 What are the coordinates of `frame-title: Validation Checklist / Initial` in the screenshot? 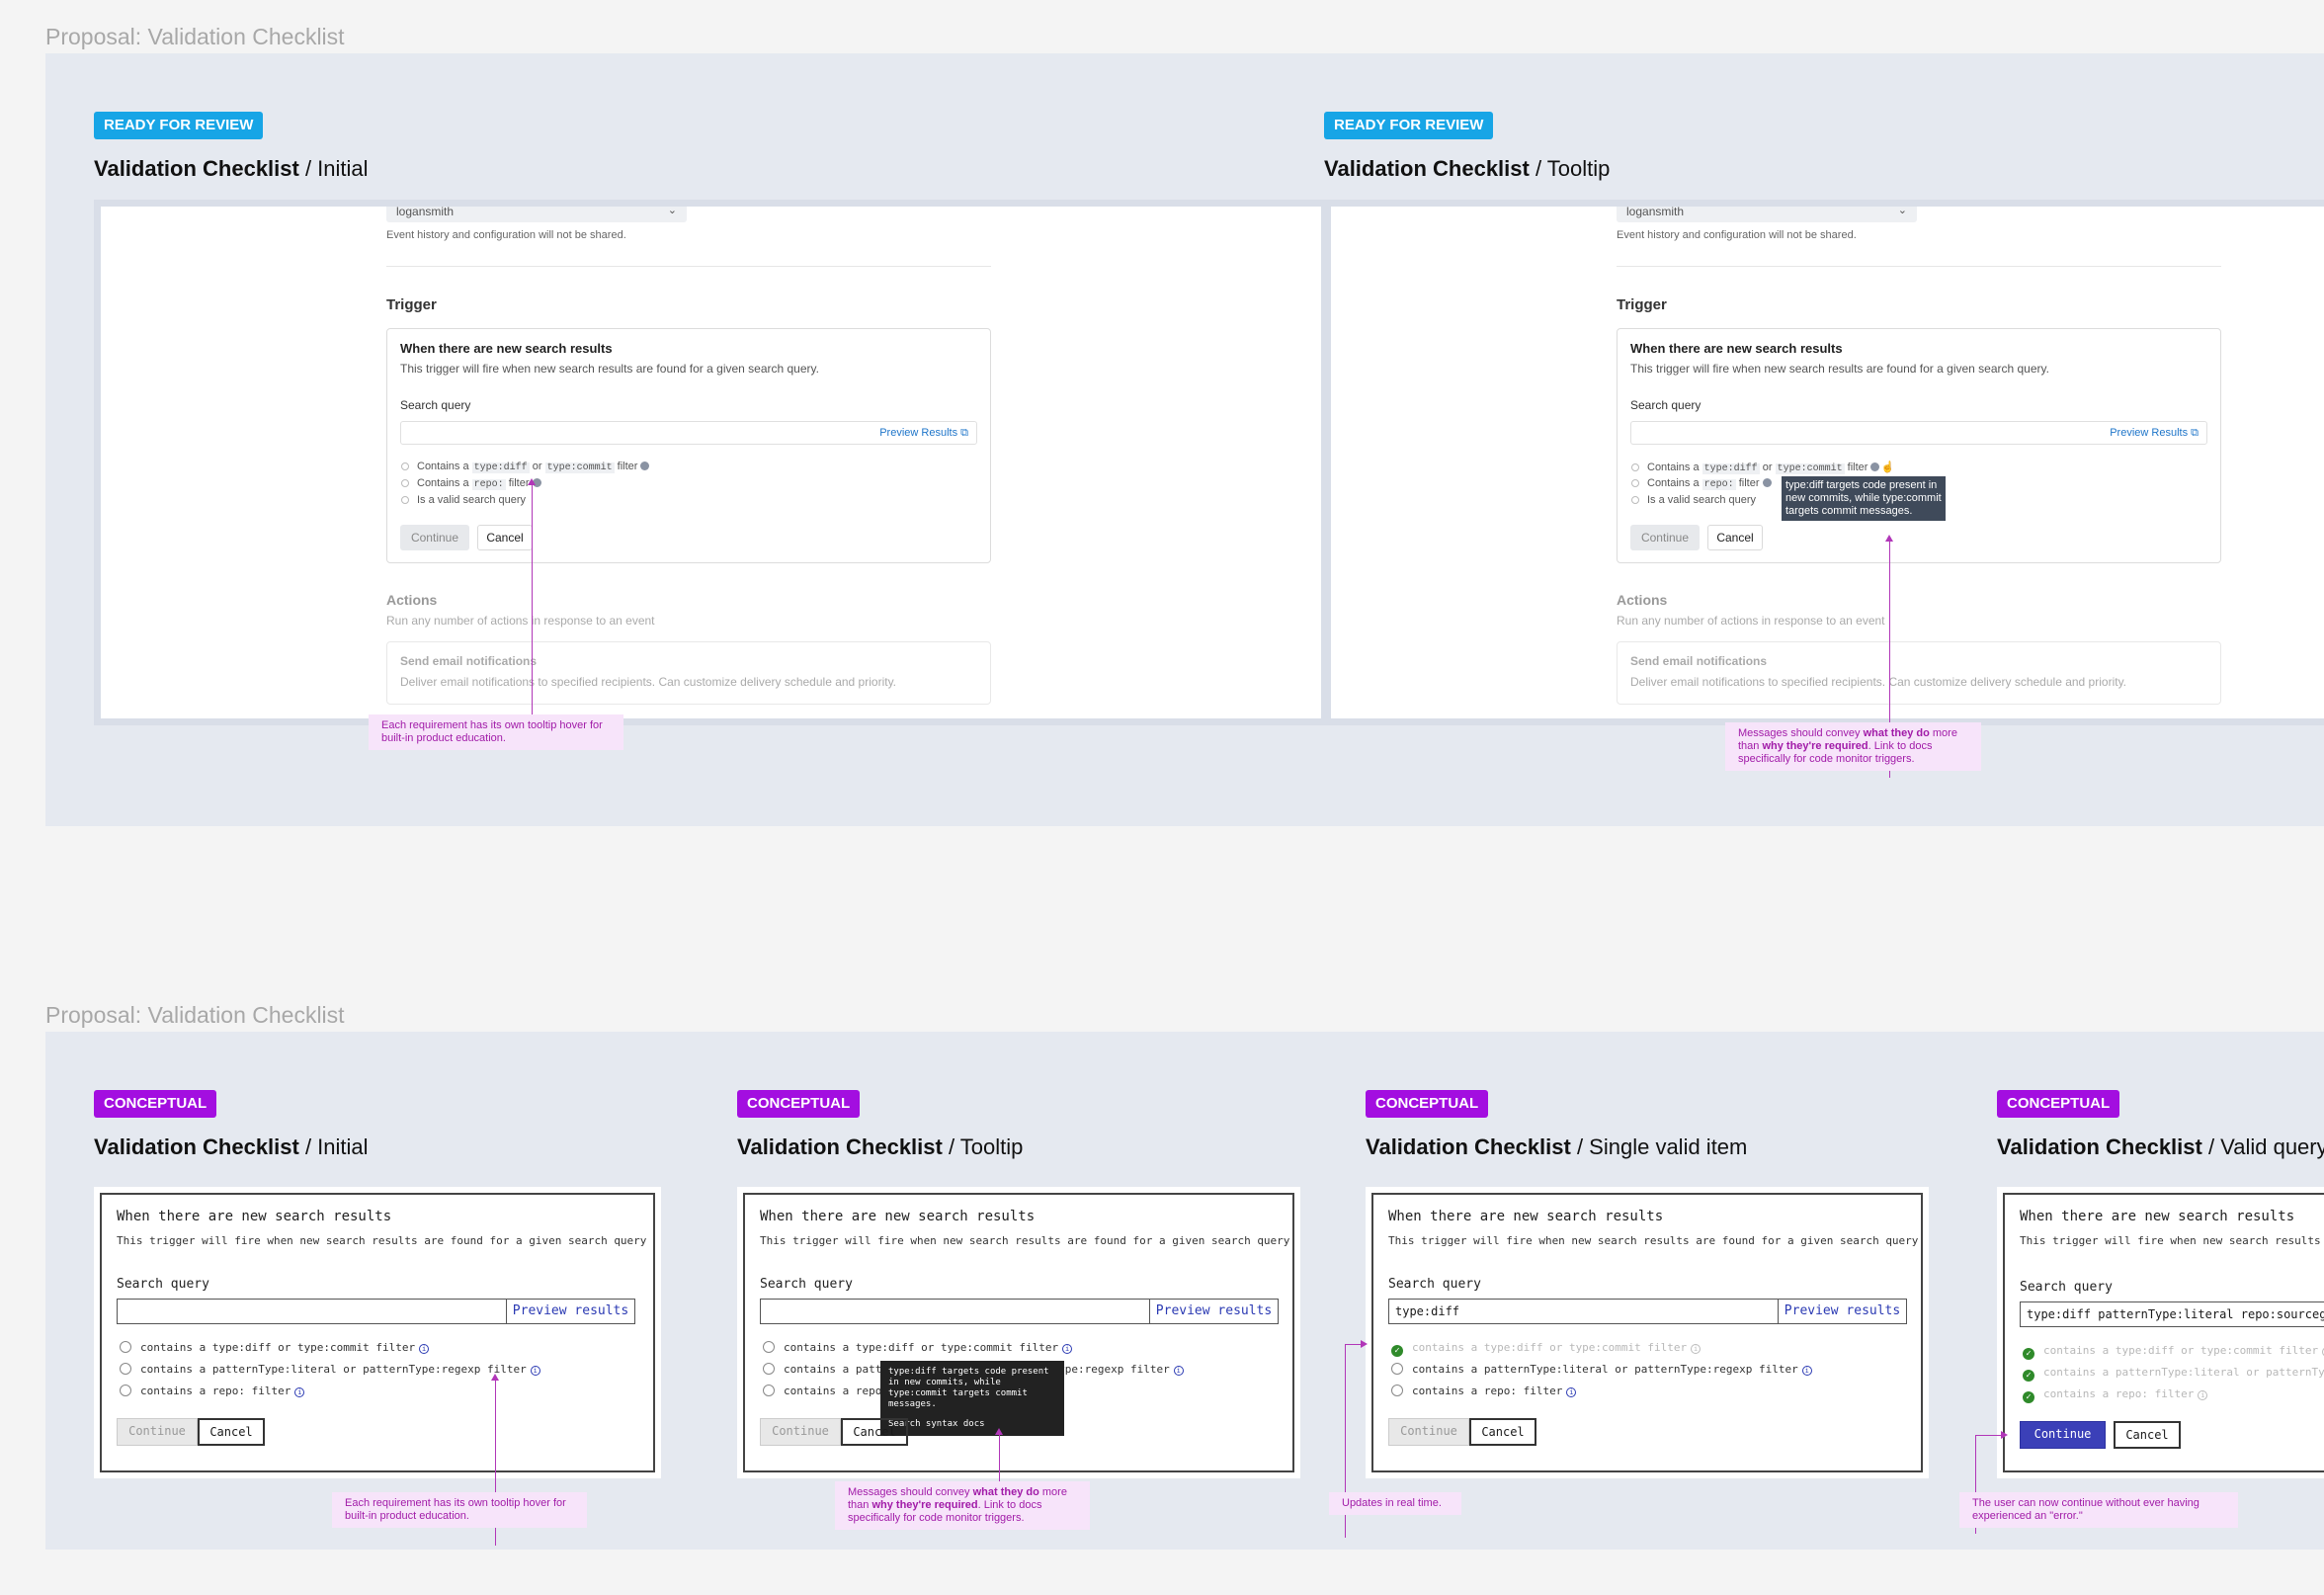 It's located at (231, 1147).